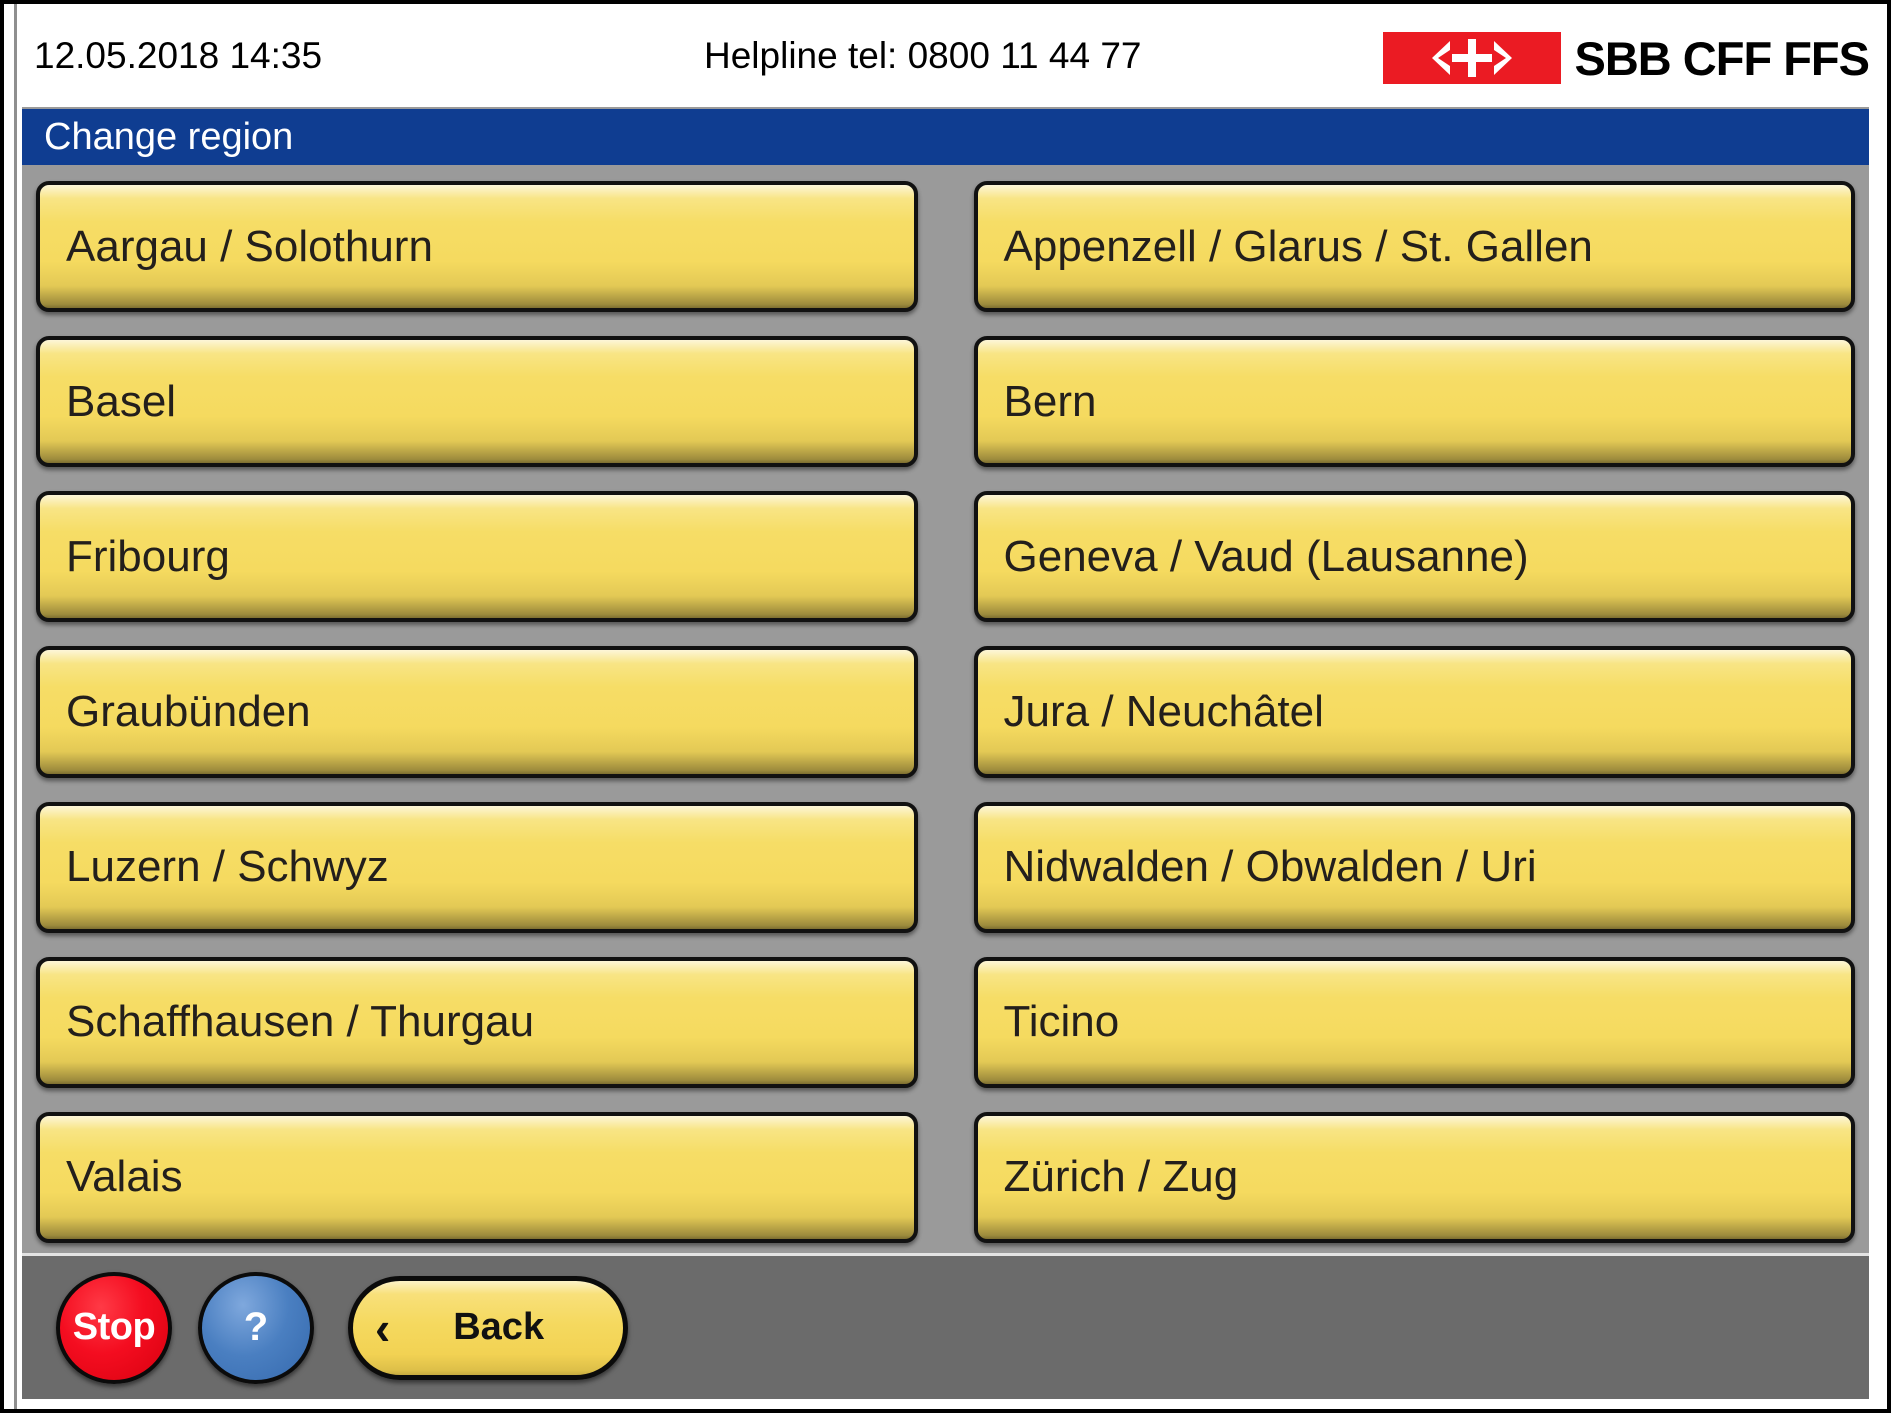  Describe the element at coordinates (121, 401) in the screenshot. I see `region-button-label: Basel` at that location.